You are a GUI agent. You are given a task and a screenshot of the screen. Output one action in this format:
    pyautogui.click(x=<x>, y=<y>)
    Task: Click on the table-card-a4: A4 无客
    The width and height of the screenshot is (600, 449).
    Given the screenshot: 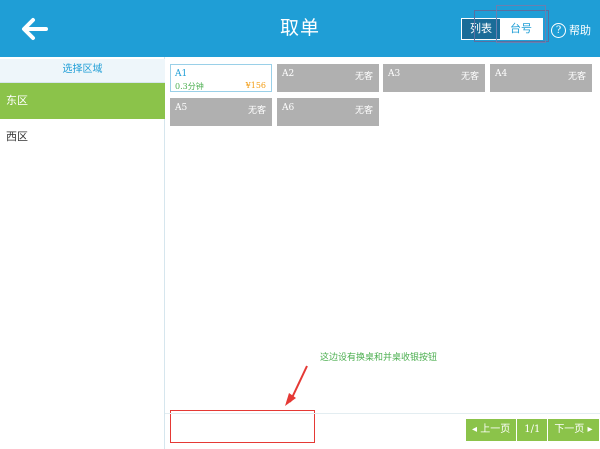 What is the action you would take?
    pyautogui.click(x=541, y=78)
    